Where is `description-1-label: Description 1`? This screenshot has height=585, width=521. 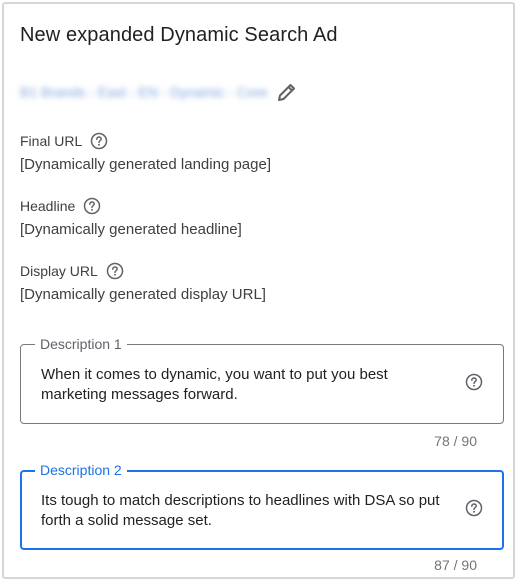
description-1-label: Description 1 is located at coordinates (81, 344).